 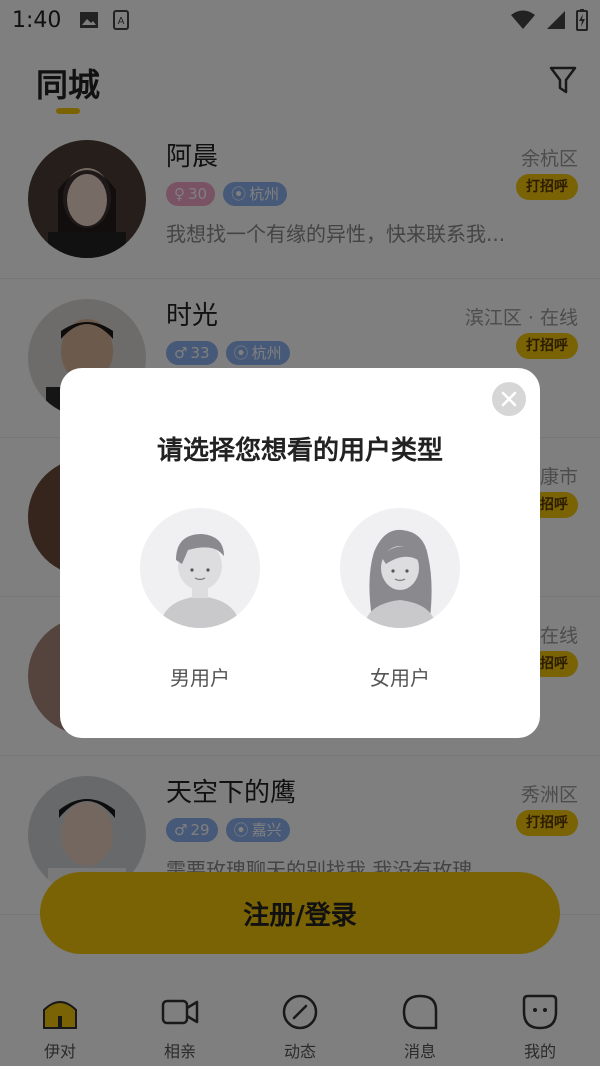 I want to click on close-button, so click(x=509, y=399).